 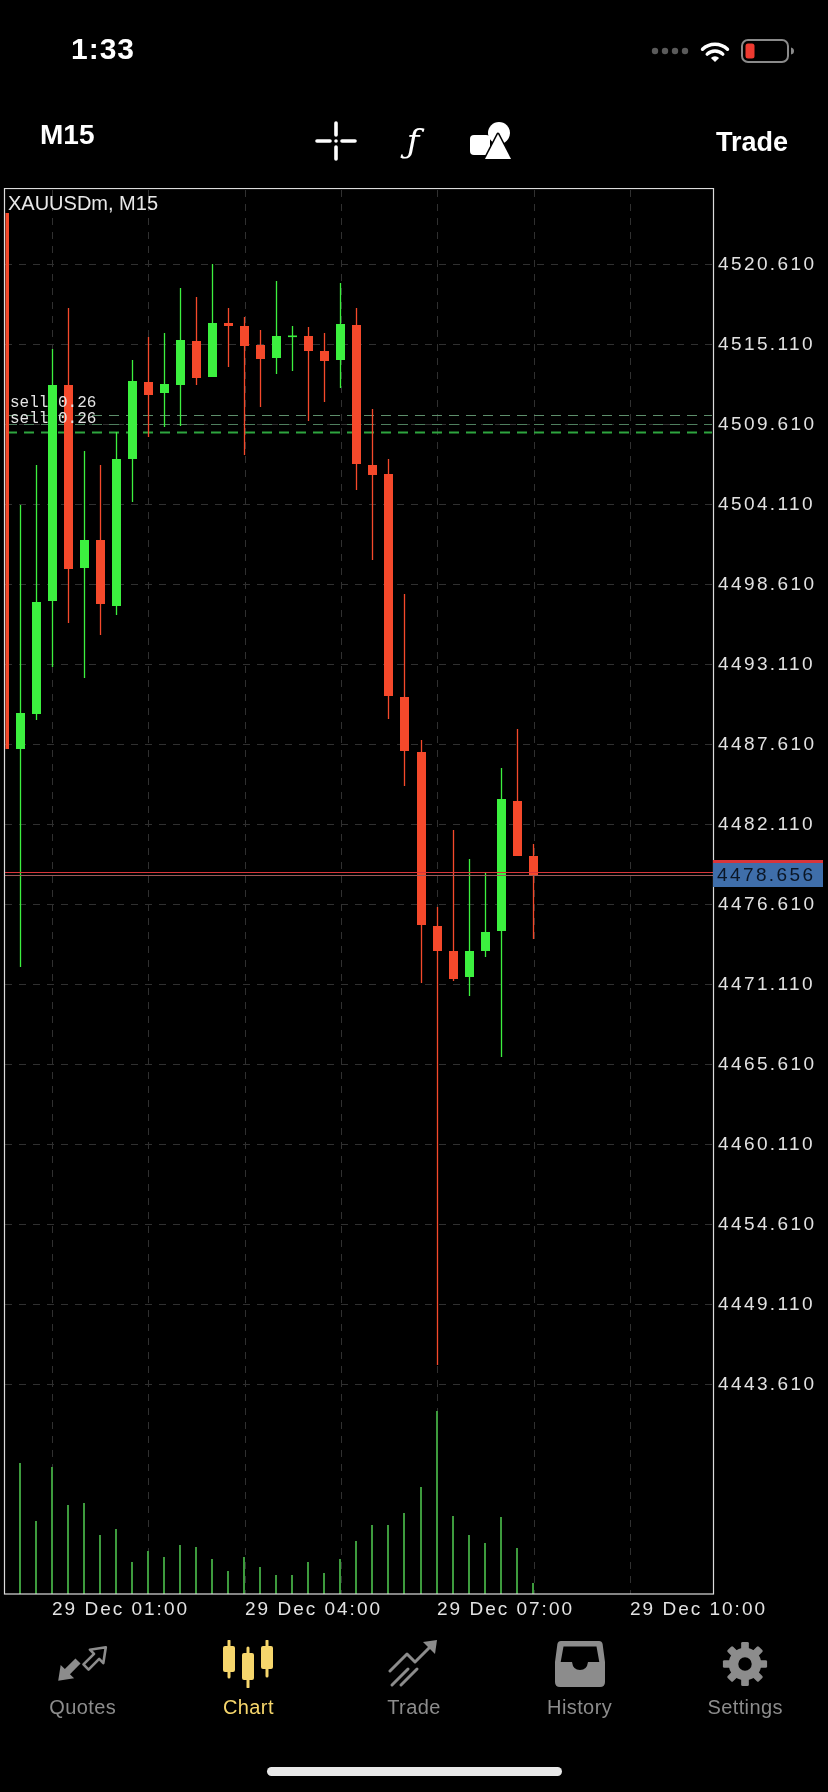 I want to click on time-axis-label: 29 Dec 04:00, so click(x=314, y=1609).